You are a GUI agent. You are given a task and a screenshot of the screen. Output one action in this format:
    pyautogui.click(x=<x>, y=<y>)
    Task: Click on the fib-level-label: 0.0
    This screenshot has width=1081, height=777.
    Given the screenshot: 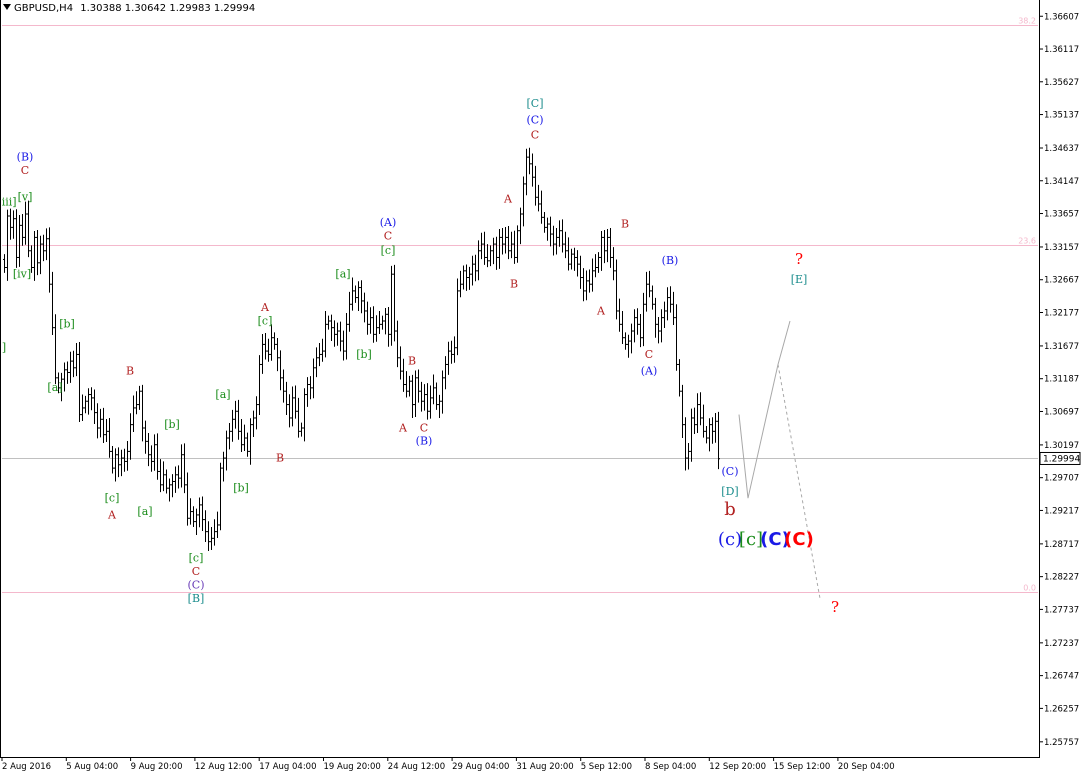 What is the action you would take?
    pyautogui.click(x=1029, y=588)
    